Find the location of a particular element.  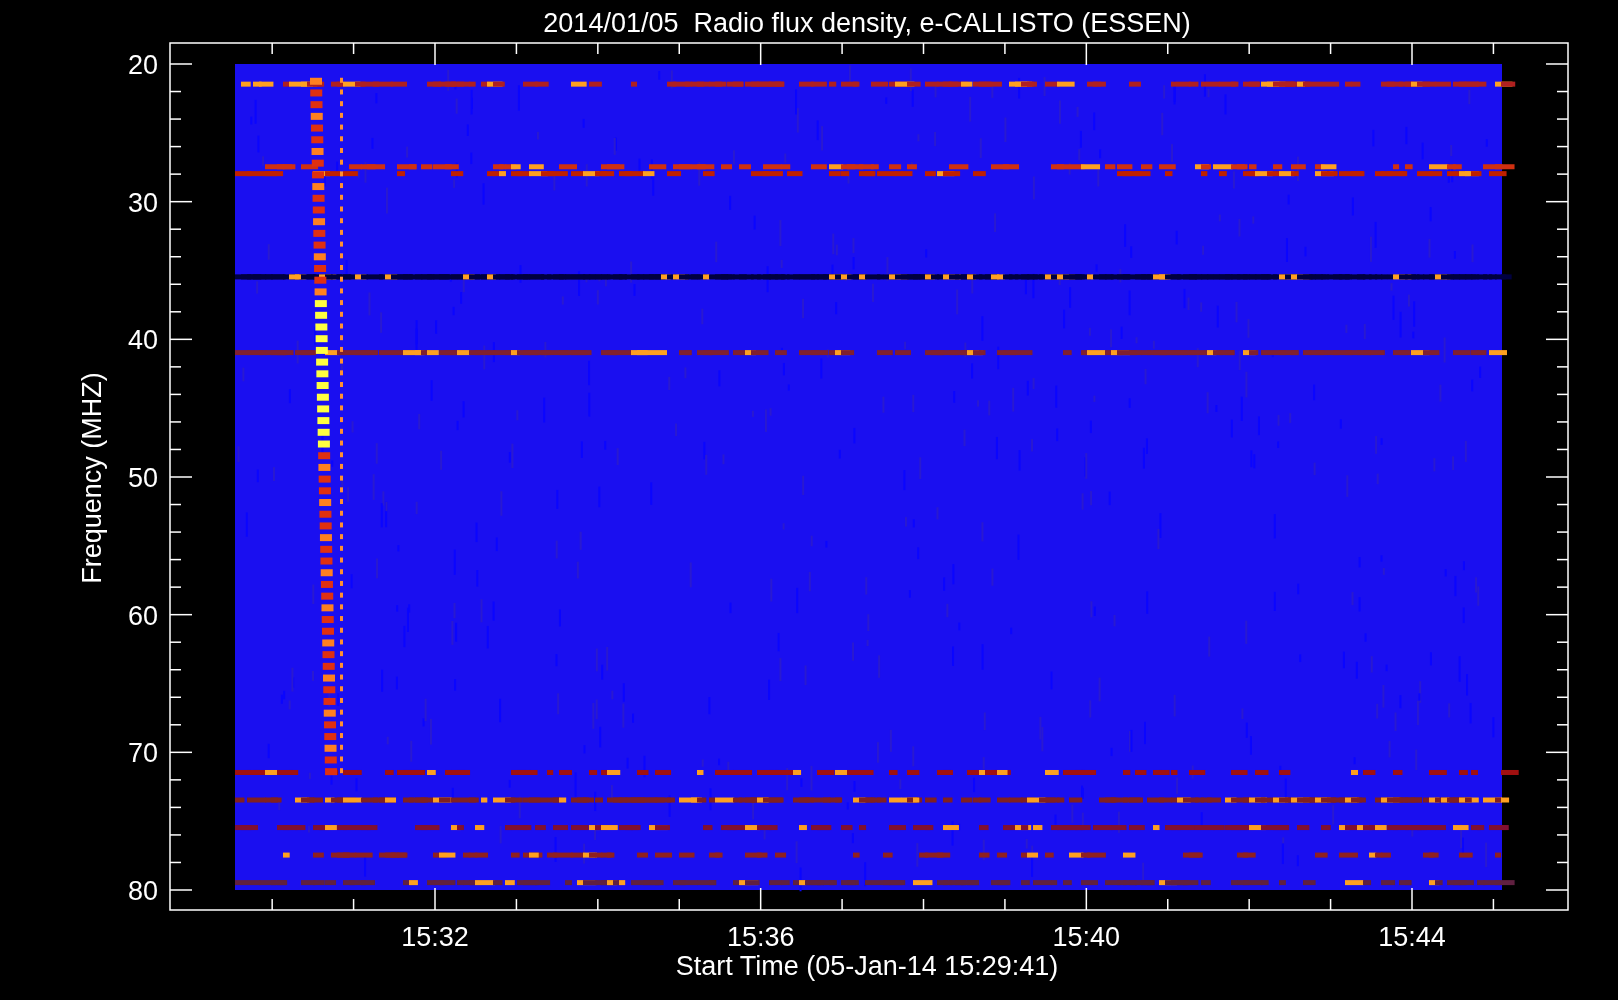

x-axis-title: Start Time (05-Jan-14 15:29:41) is located at coordinates (867, 966).